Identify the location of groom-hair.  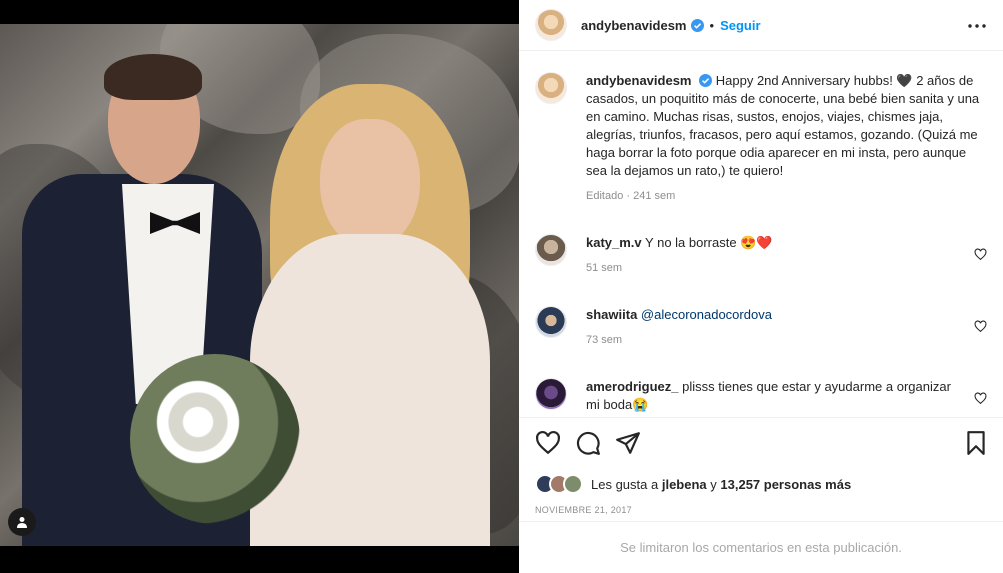
(153, 77).